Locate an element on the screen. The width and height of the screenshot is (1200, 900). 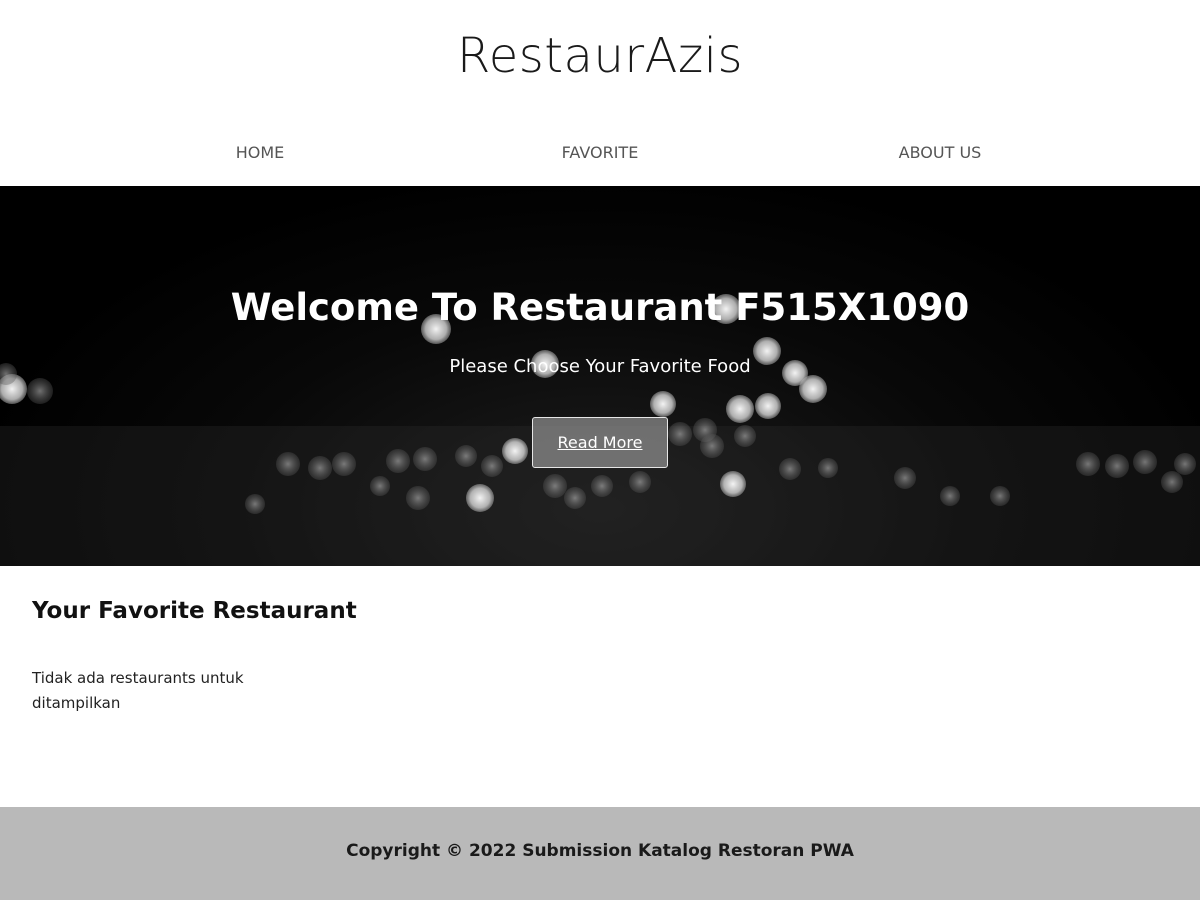
nav-home-link: HOME is located at coordinates (260, 153).